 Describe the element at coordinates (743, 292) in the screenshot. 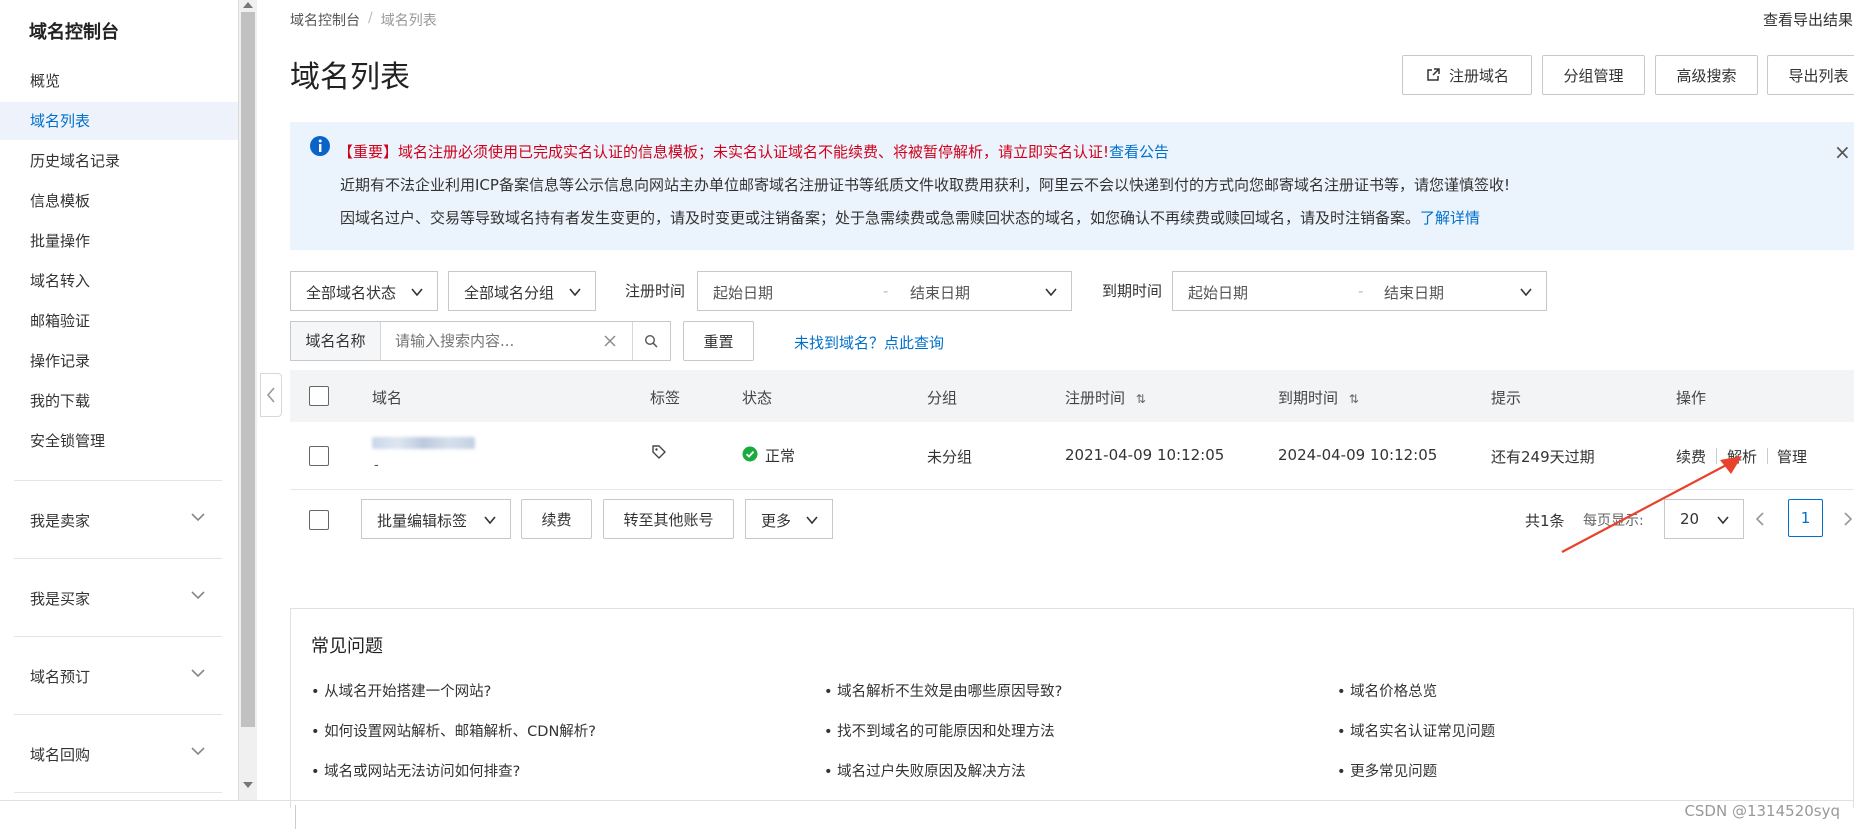

I see `reg-start-date: 起始日期` at that location.